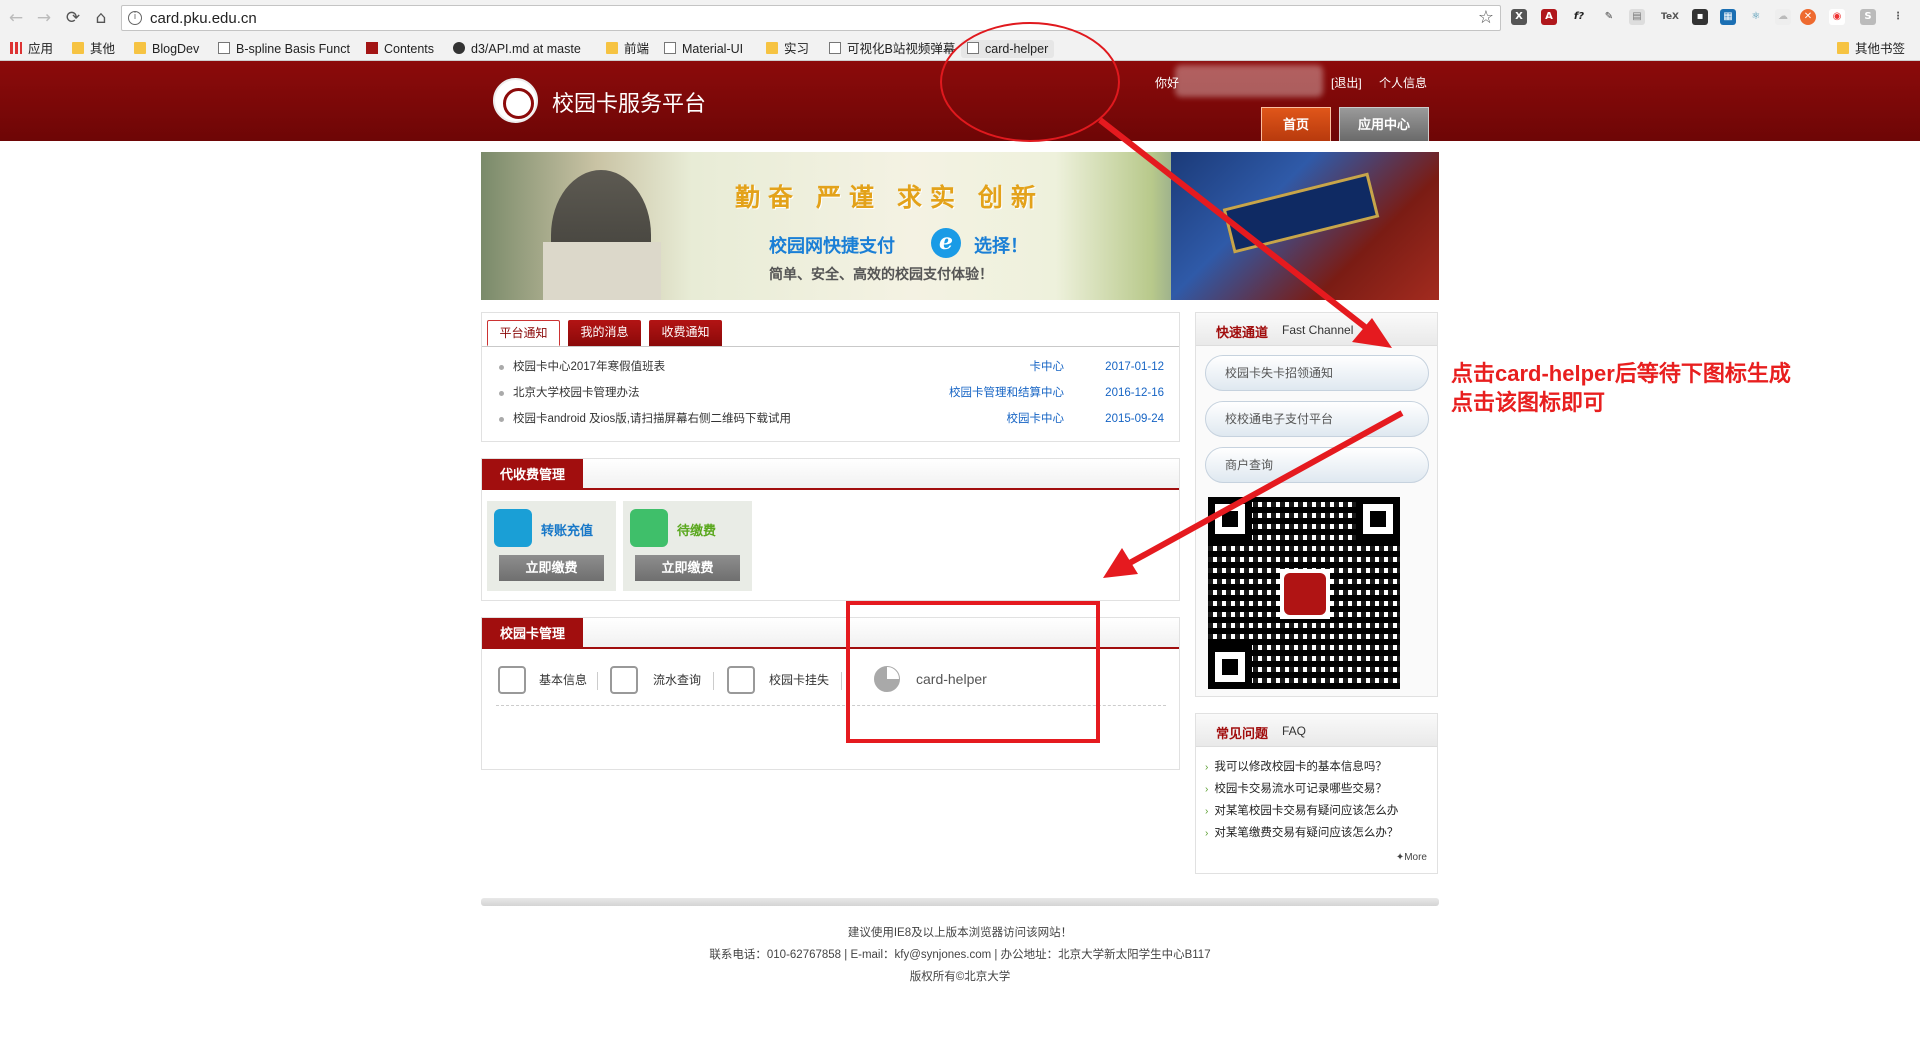 The height and width of the screenshot is (1051, 1920). What do you see at coordinates (1320, 833) in the screenshot?
I see `faq-item: › 对某笔缴费交易有疑问应该怎么办？` at bounding box center [1320, 833].